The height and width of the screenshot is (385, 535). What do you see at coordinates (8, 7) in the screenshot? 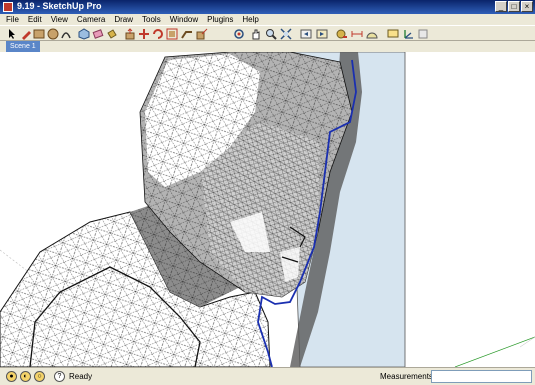
I see `sketchup-app-icon` at bounding box center [8, 7].